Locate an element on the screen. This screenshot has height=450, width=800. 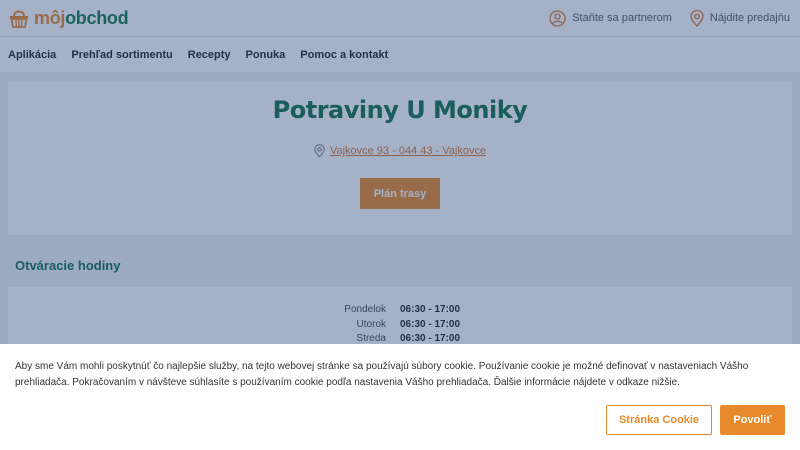
allow-cookies-button: Povoliť is located at coordinates (752, 420).